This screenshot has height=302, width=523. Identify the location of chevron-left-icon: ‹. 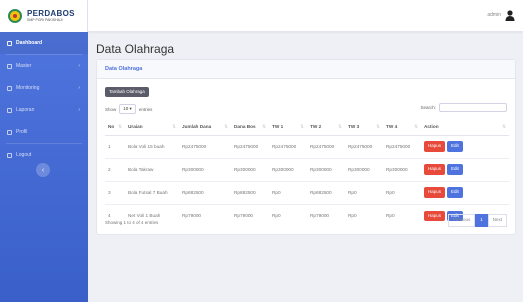
(43, 170).